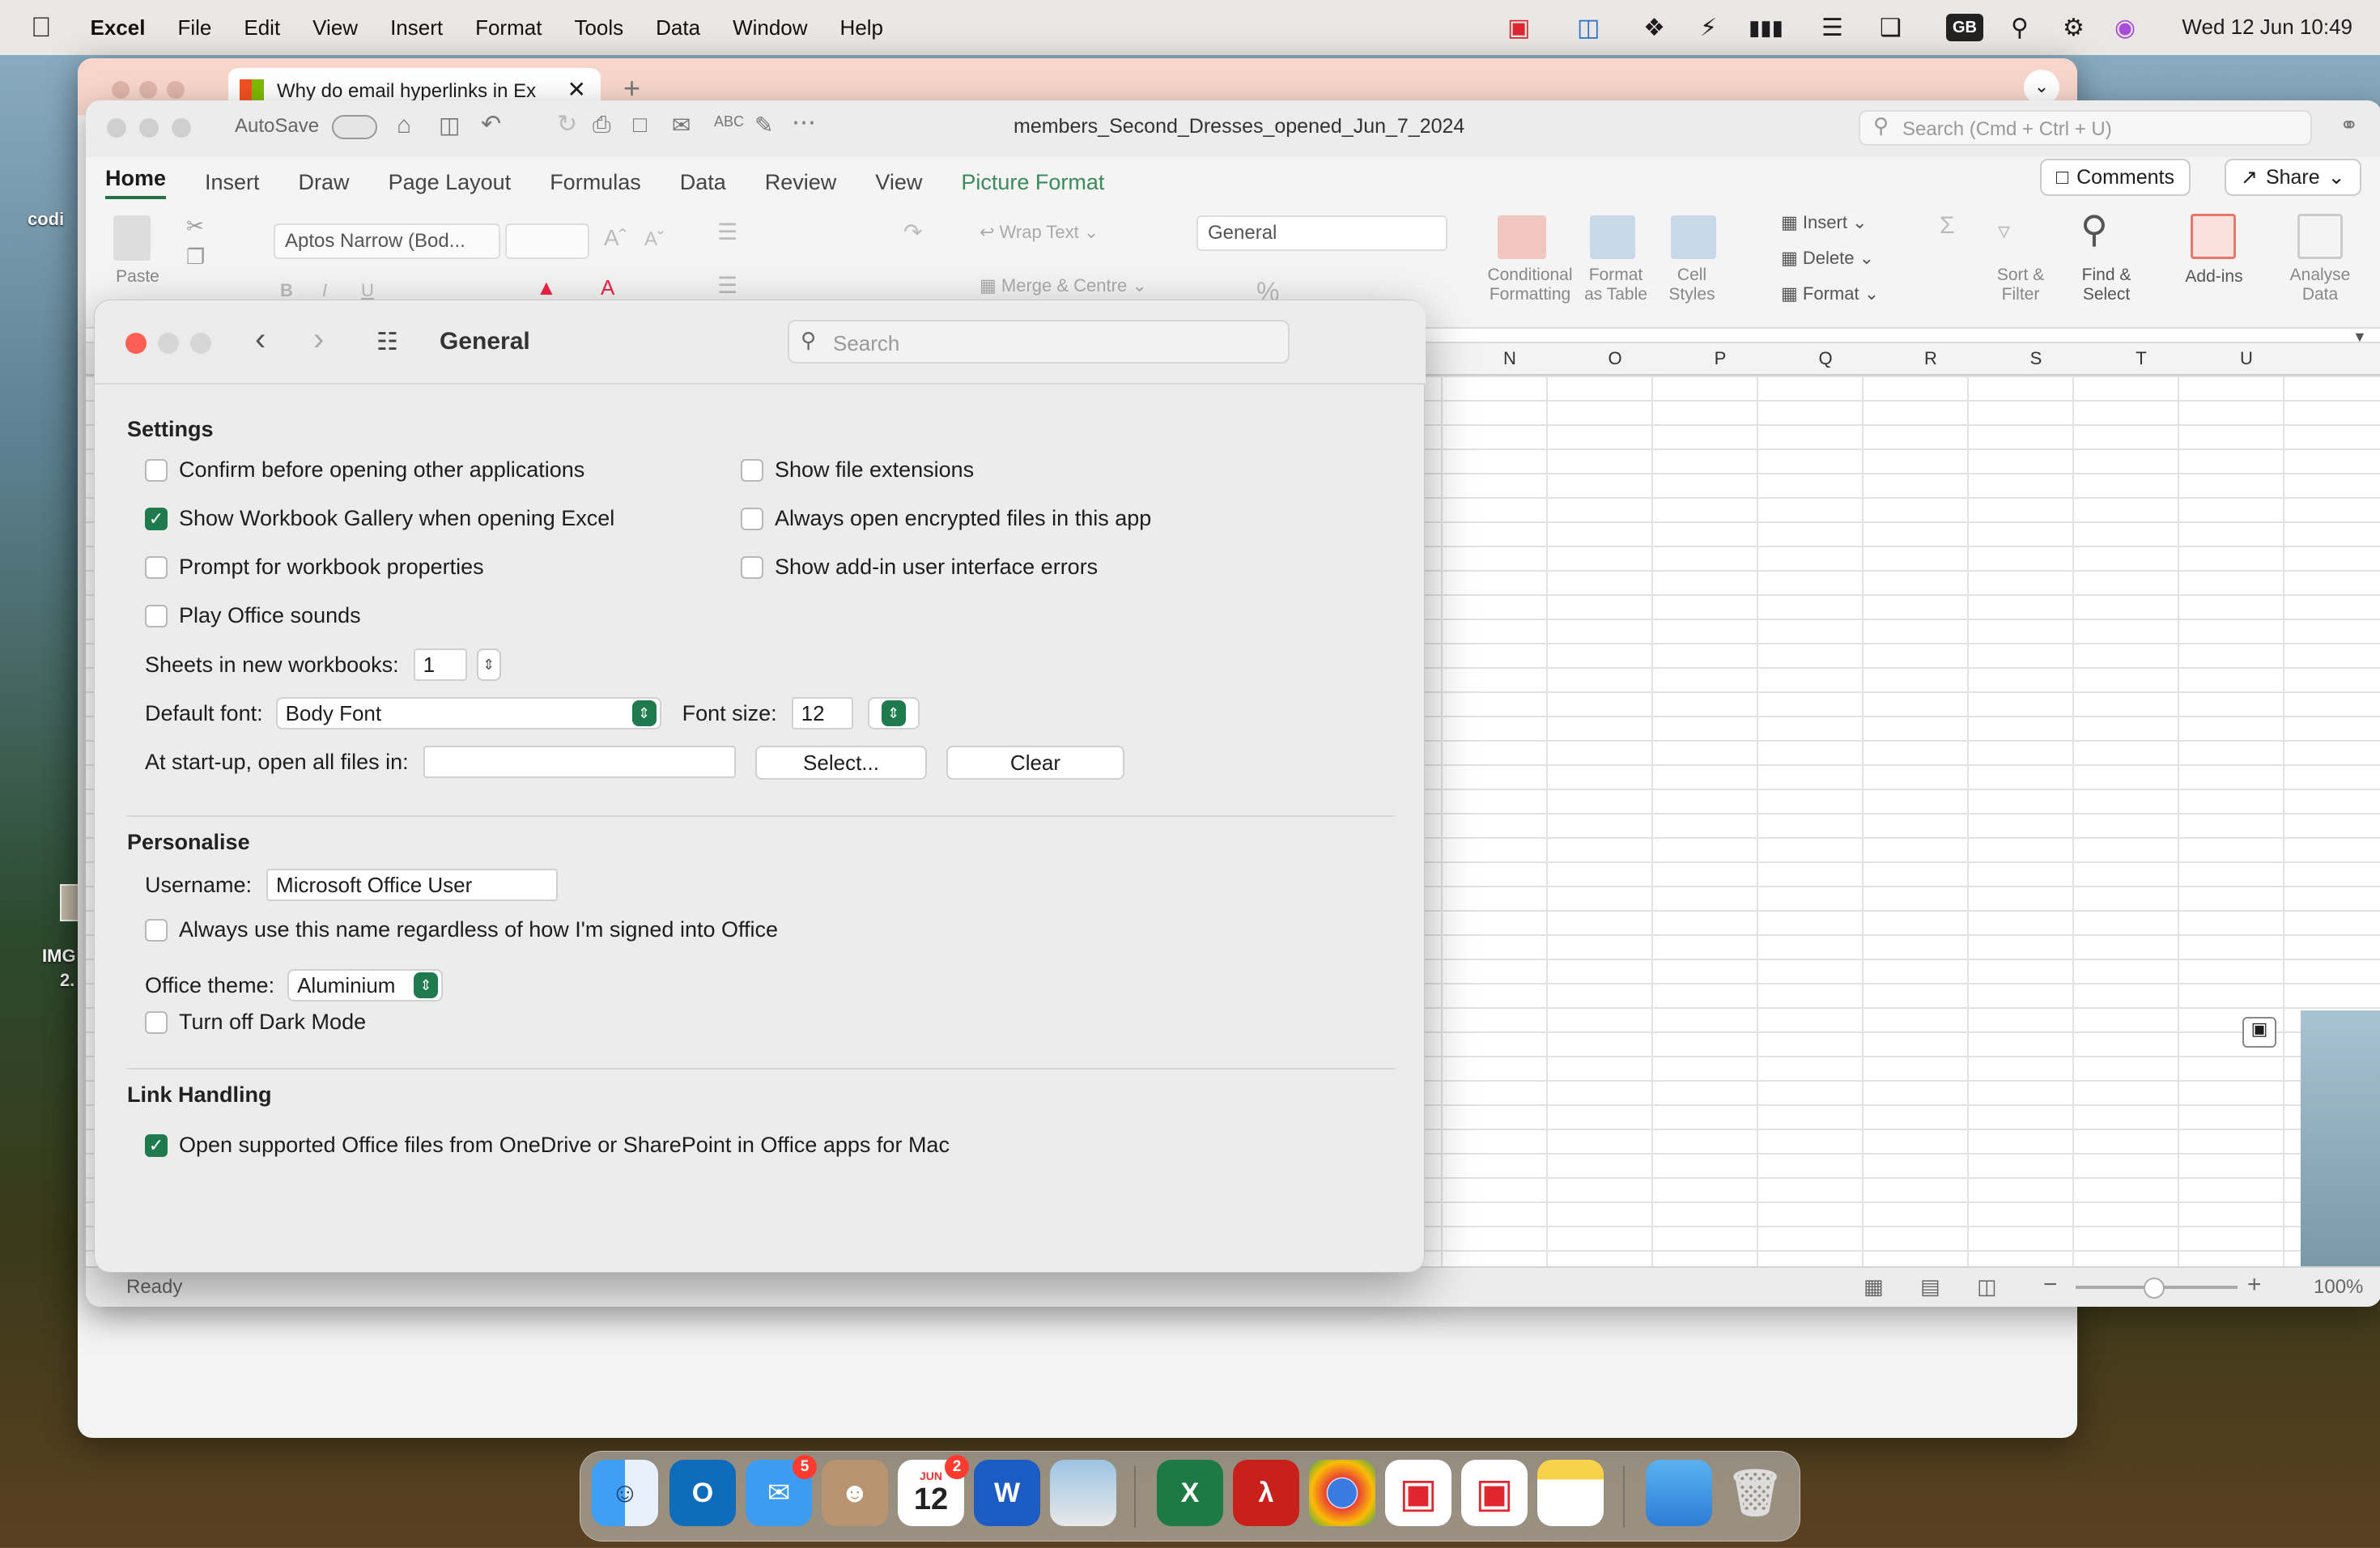  I want to click on undo-icon: ↶, so click(491, 124).